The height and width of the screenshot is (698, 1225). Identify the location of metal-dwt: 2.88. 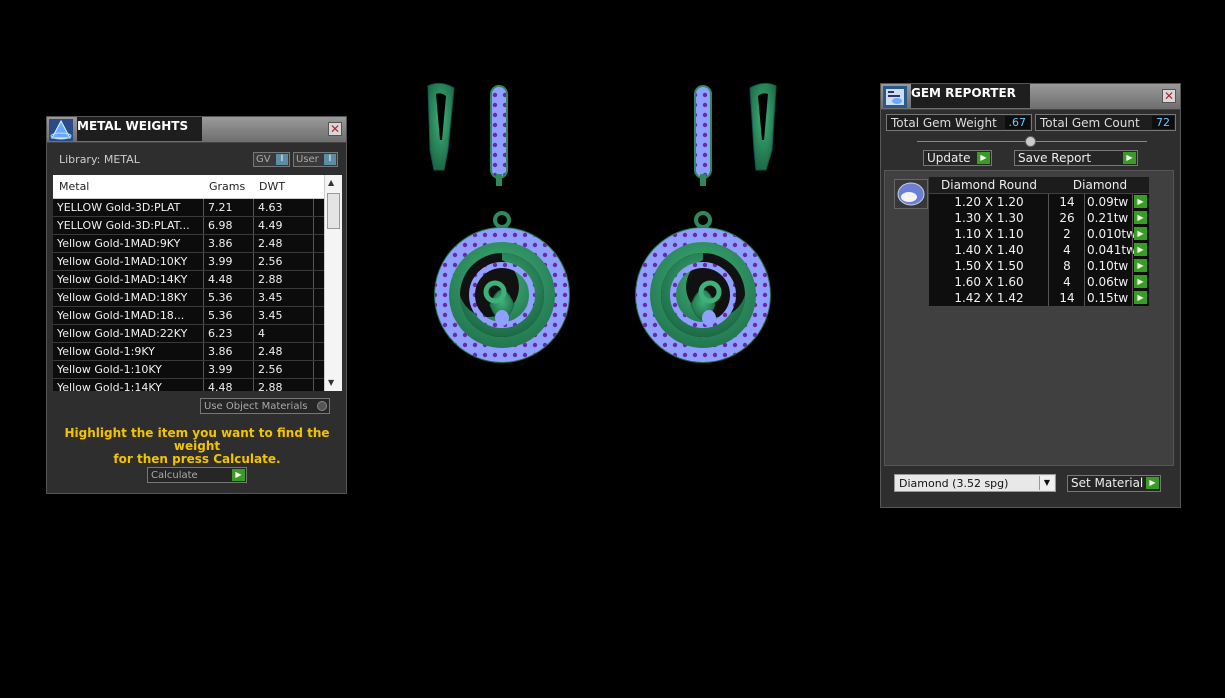
(270, 386).